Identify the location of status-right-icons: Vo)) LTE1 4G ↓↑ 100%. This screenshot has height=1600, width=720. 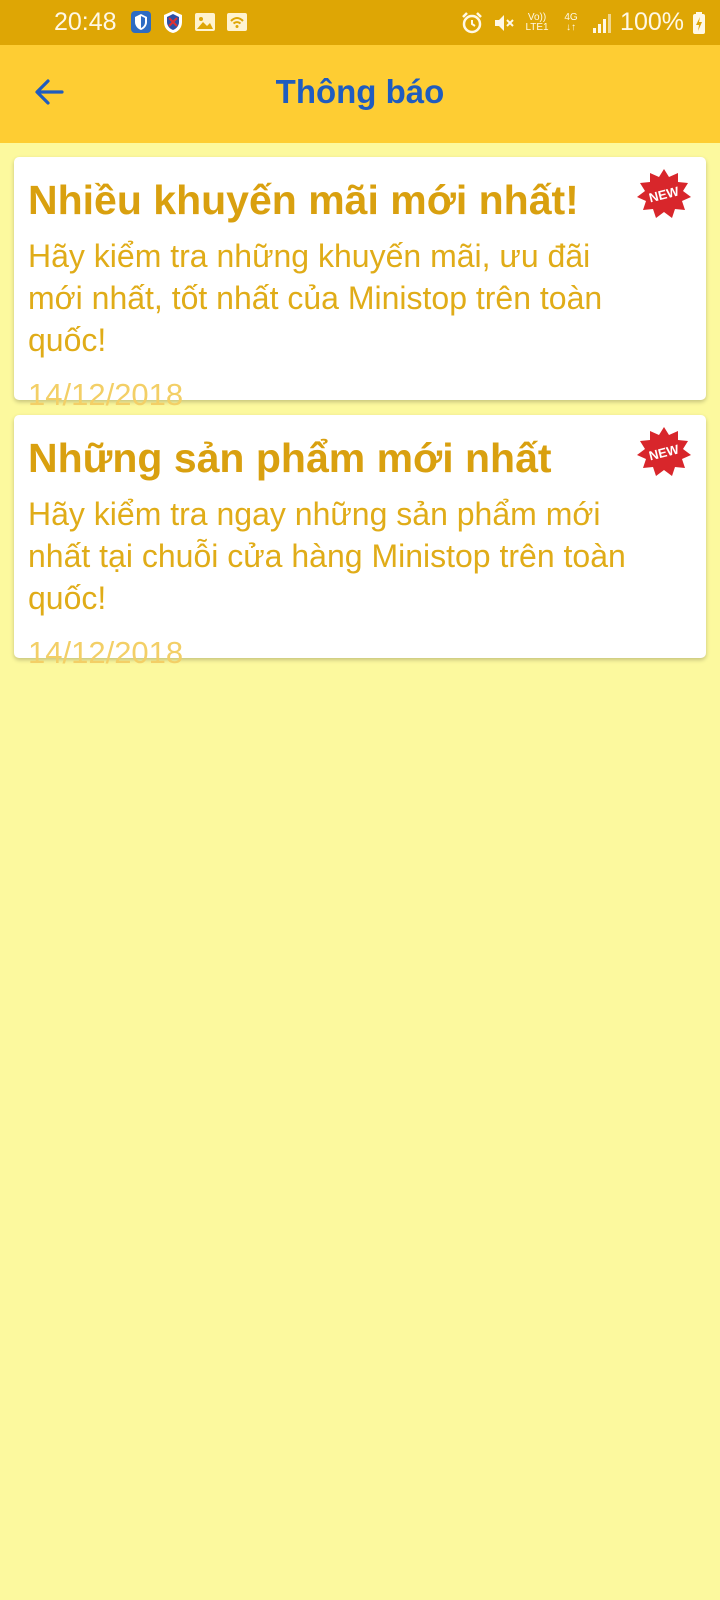
(583, 22).